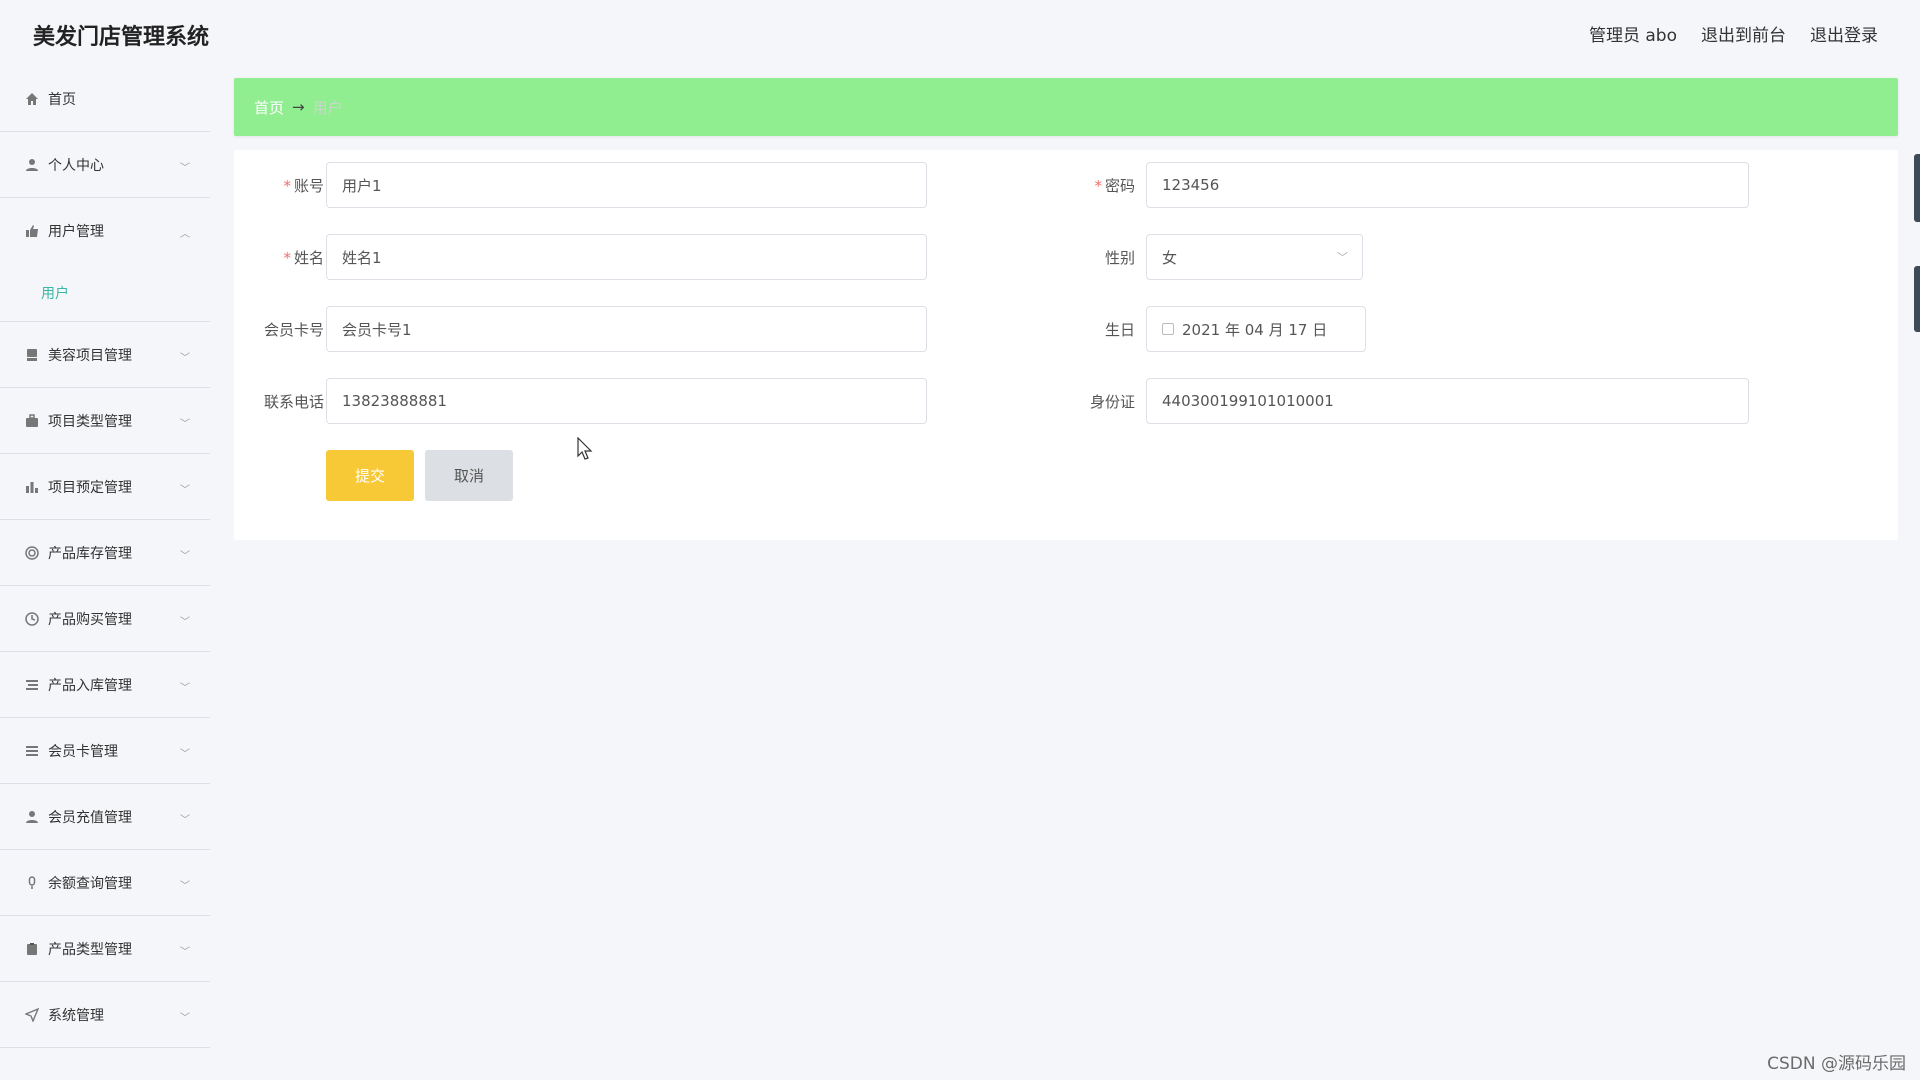 This screenshot has width=1920, height=1080. What do you see at coordinates (469, 475) in the screenshot?
I see `cancel-button: 取消` at bounding box center [469, 475].